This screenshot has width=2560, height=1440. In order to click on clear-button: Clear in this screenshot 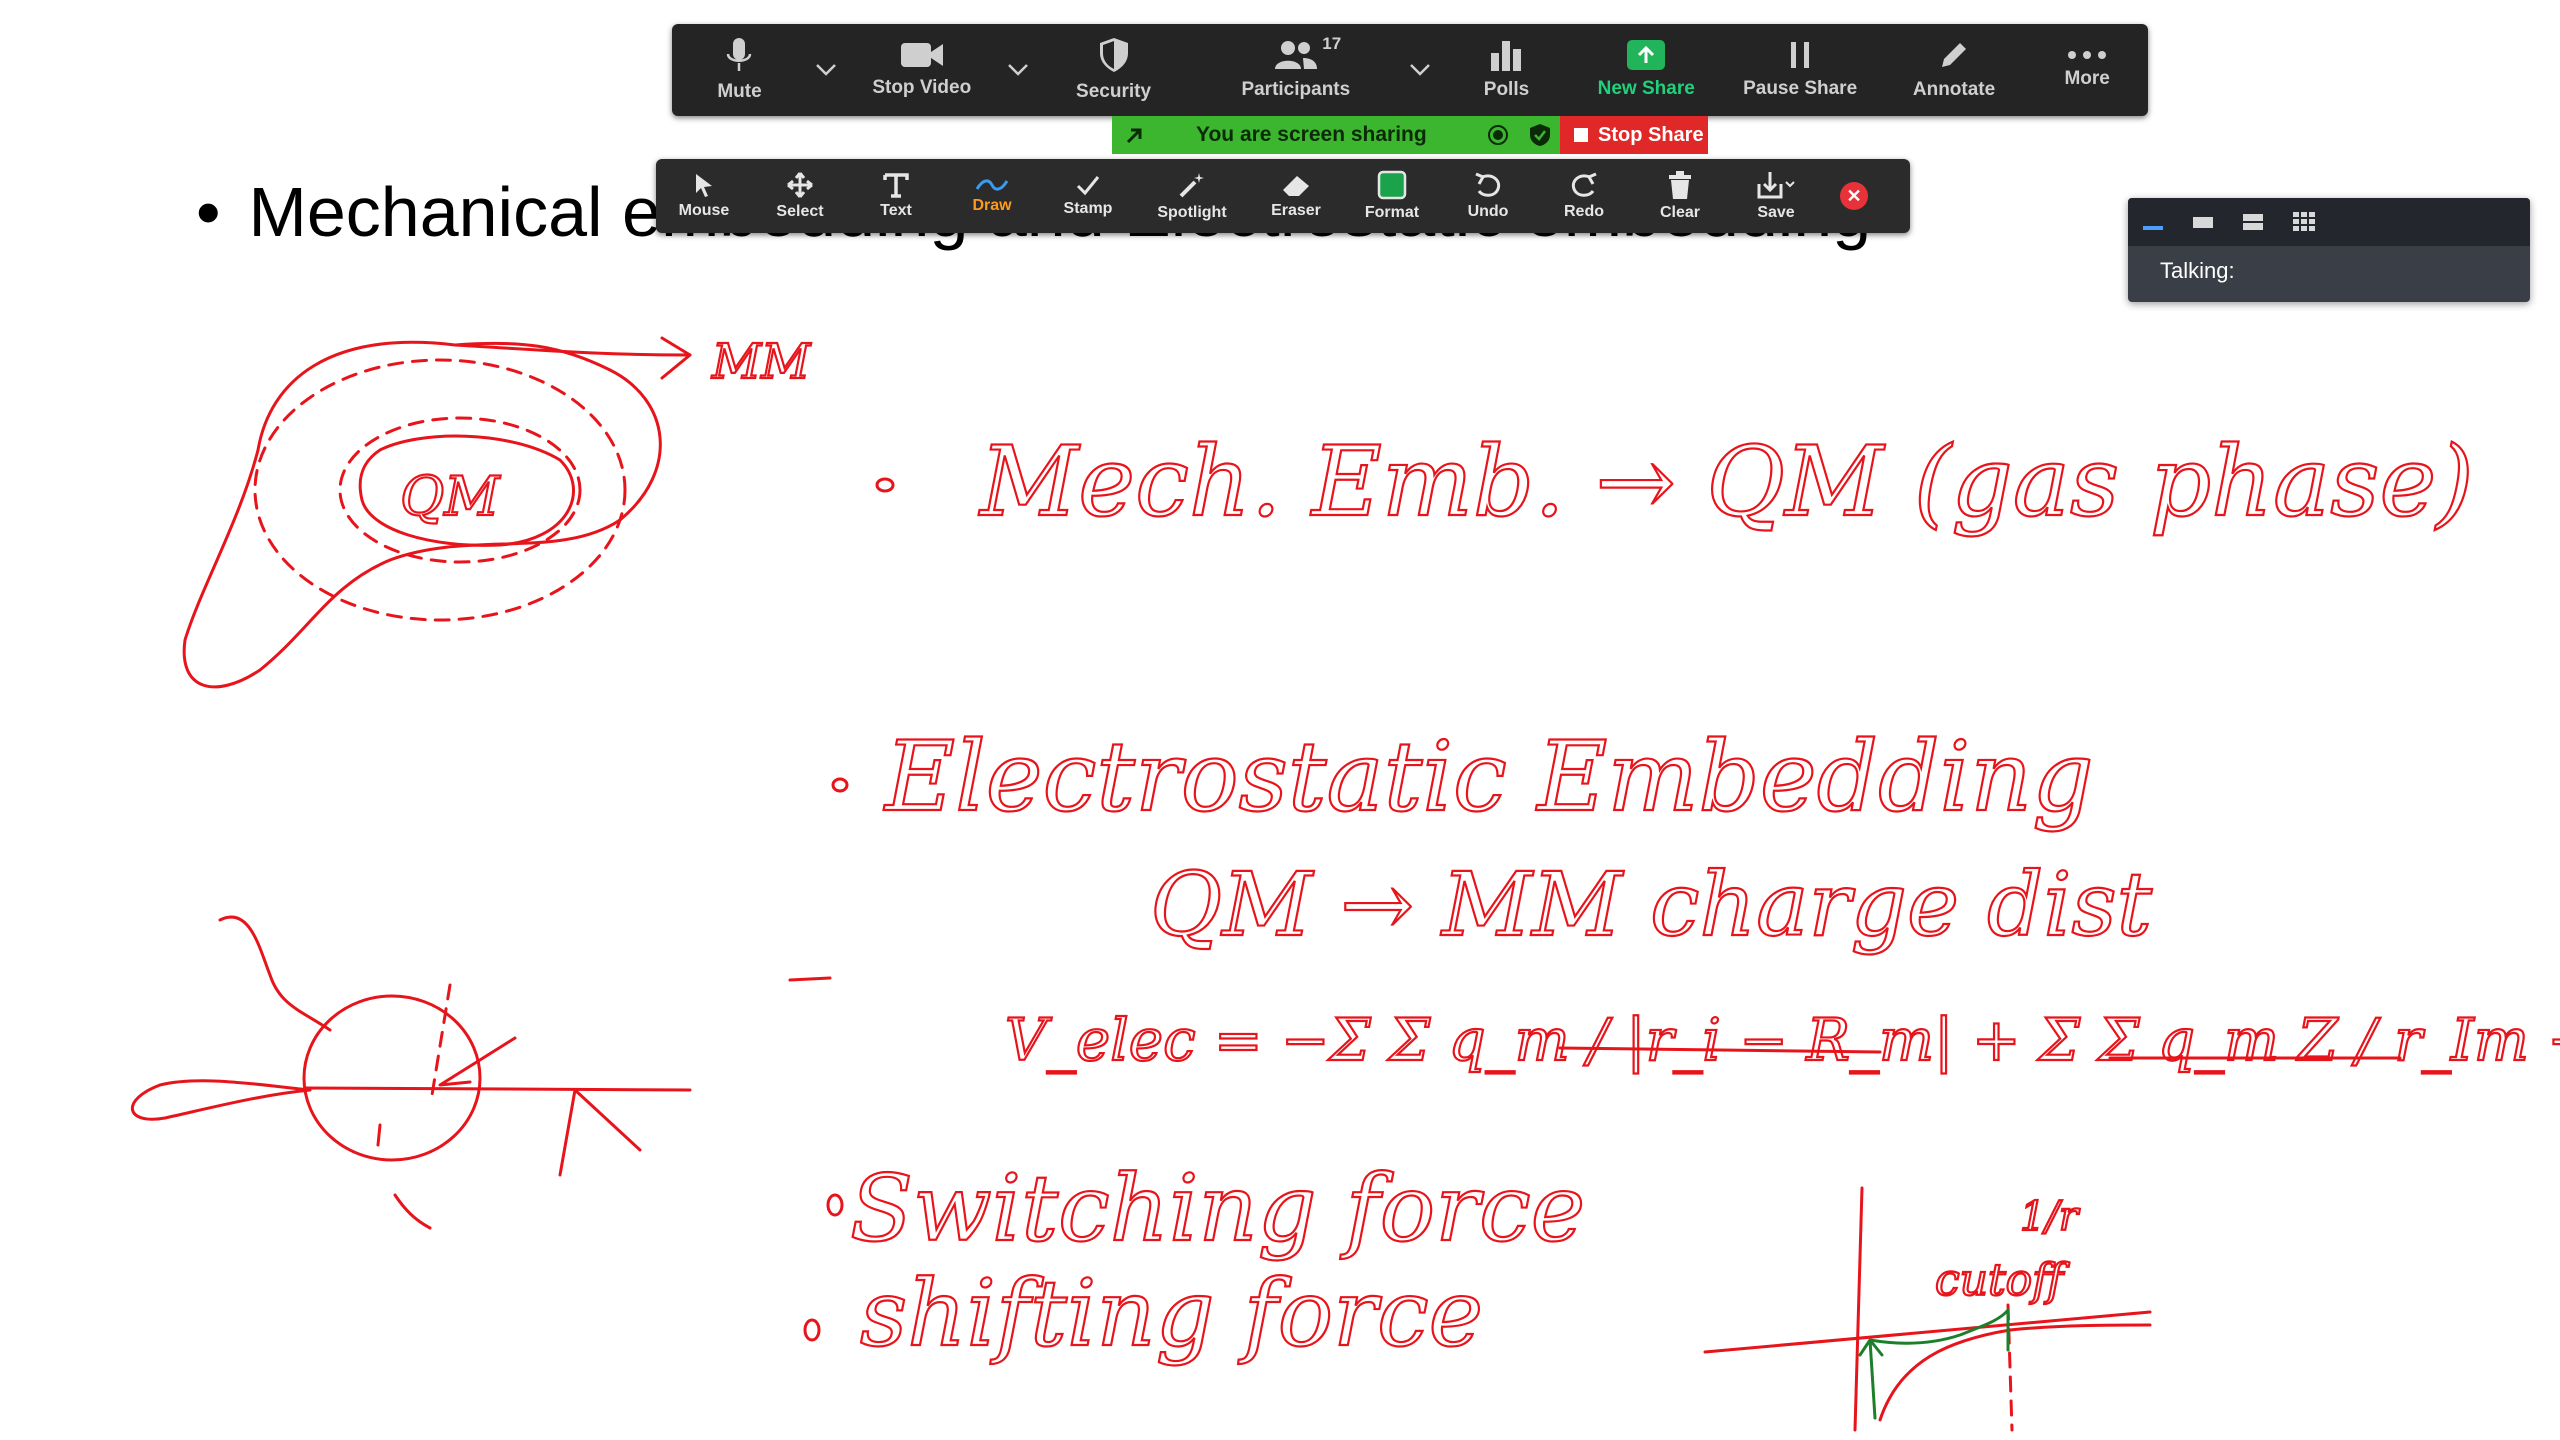, I will do `click(1680, 196)`.